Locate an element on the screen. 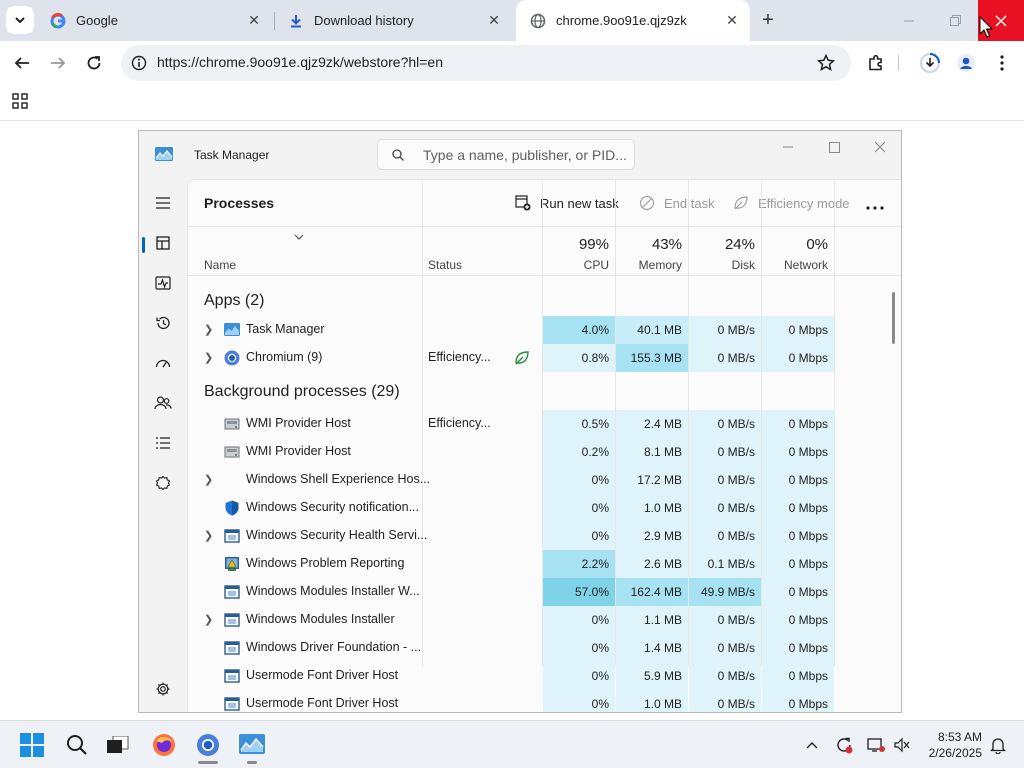 Image resolution: width=1024 pixels, height=768 pixels. cpu-cell: 57.0% is located at coordinates (579, 592).